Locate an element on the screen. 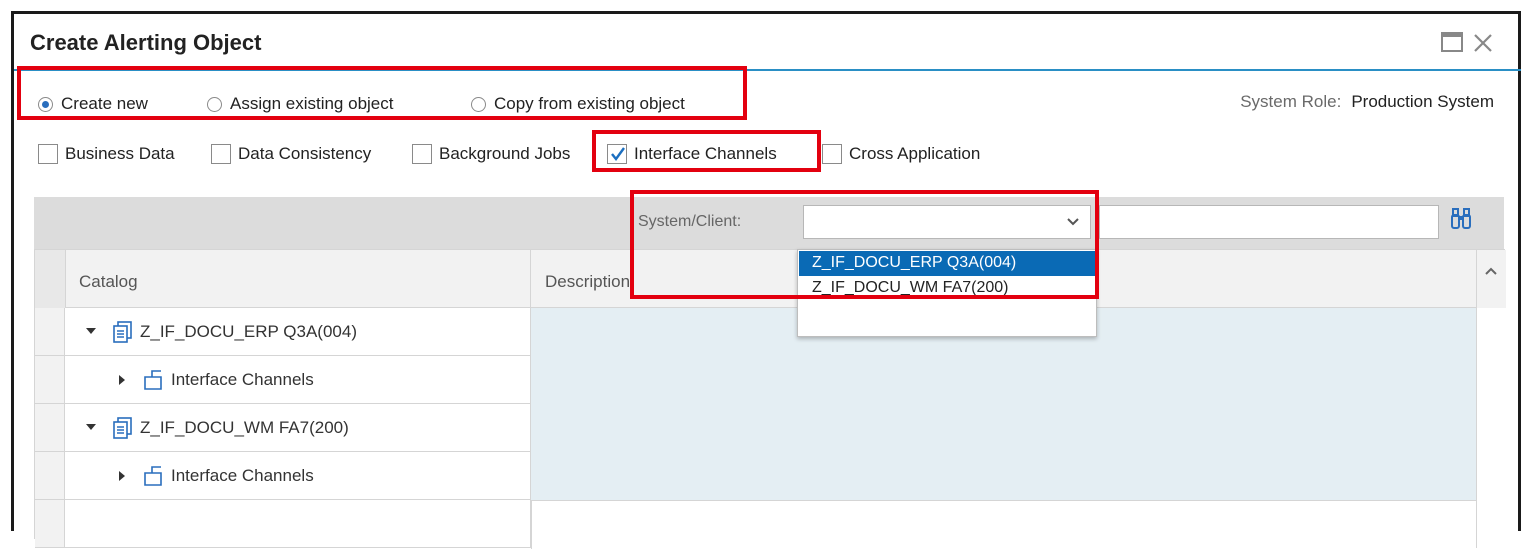 Image resolution: width=1529 pixels, height=549 pixels. table-header: Catalog Description is located at coordinates (770, 278).